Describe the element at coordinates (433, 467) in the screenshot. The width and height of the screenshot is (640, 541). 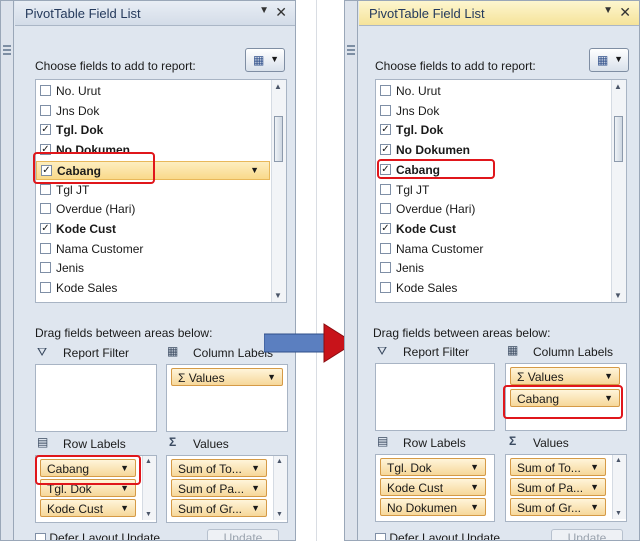
I see `row-chip: Tgl. Dok ▼` at that location.